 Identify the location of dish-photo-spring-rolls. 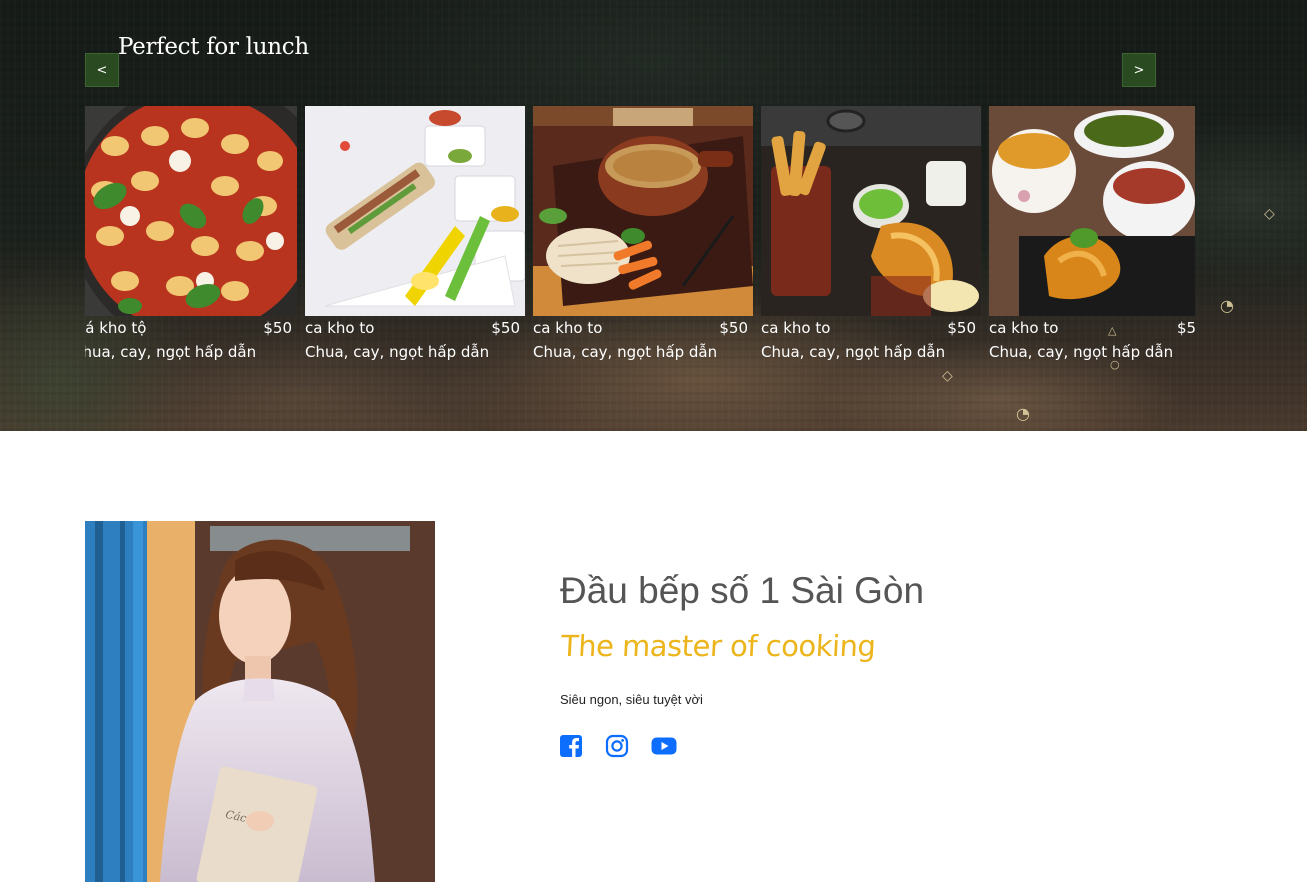
(415, 211).